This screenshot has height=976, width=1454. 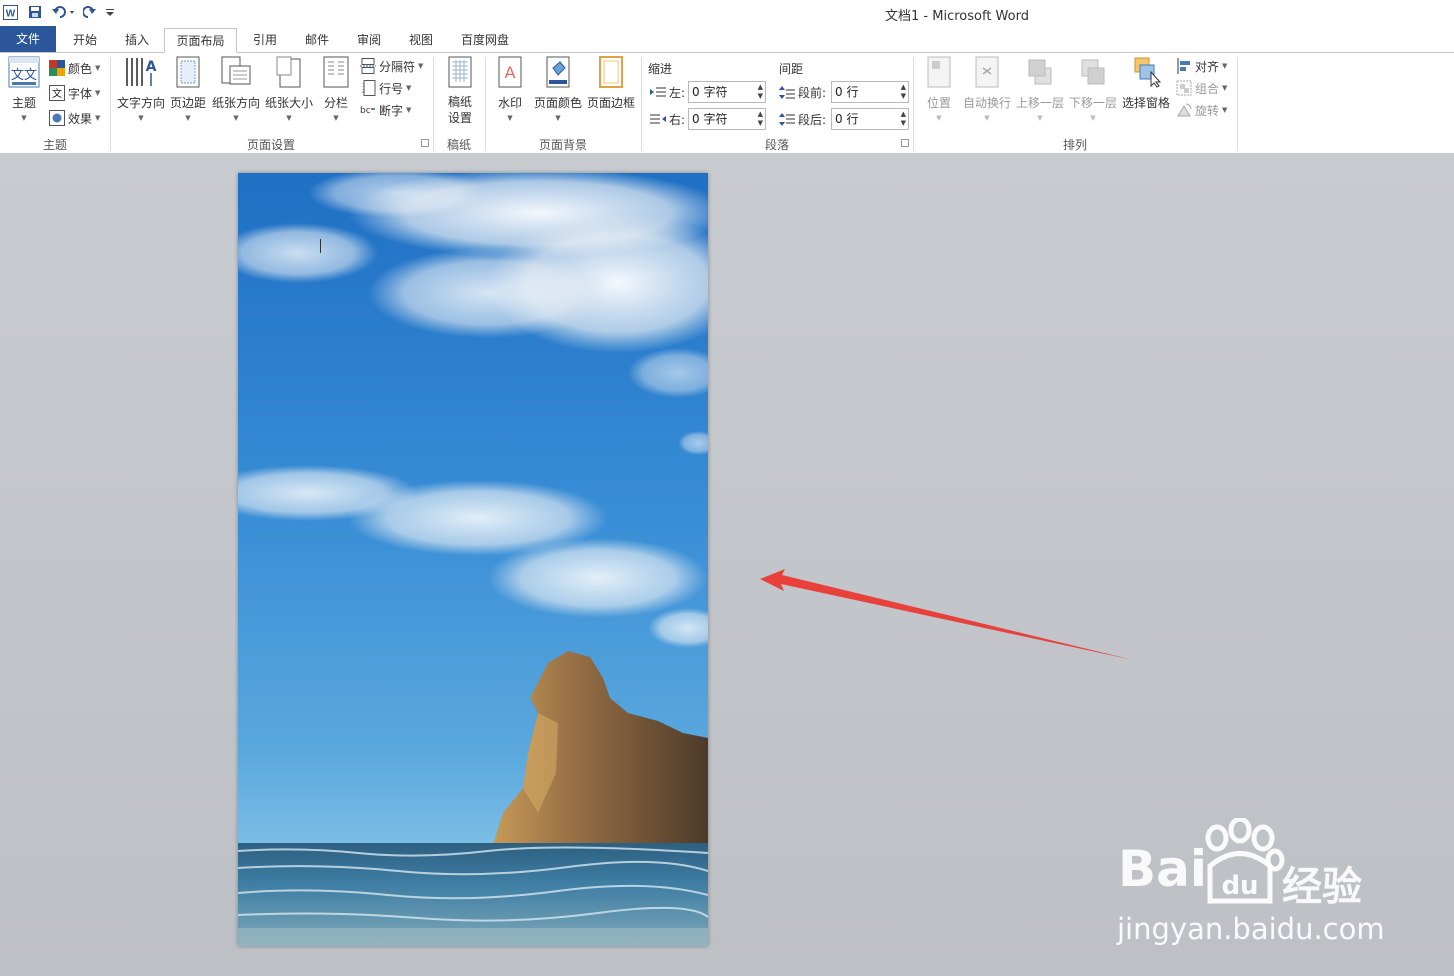 What do you see at coordinates (270, 145) in the screenshot?
I see `group-label-page-setup: 页面设置` at bounding box center [270, 145].